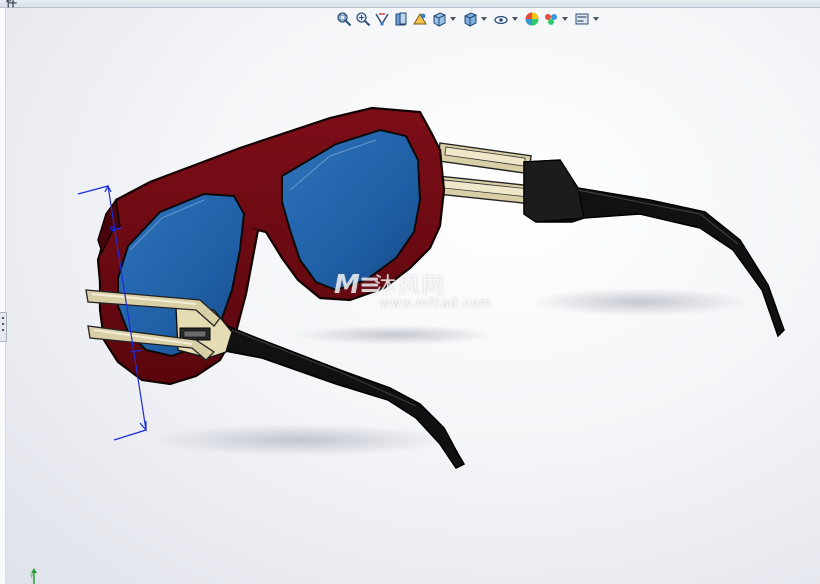 The image size is (820, 584). I want to click on apply-scene-icon, so click(551, 19).